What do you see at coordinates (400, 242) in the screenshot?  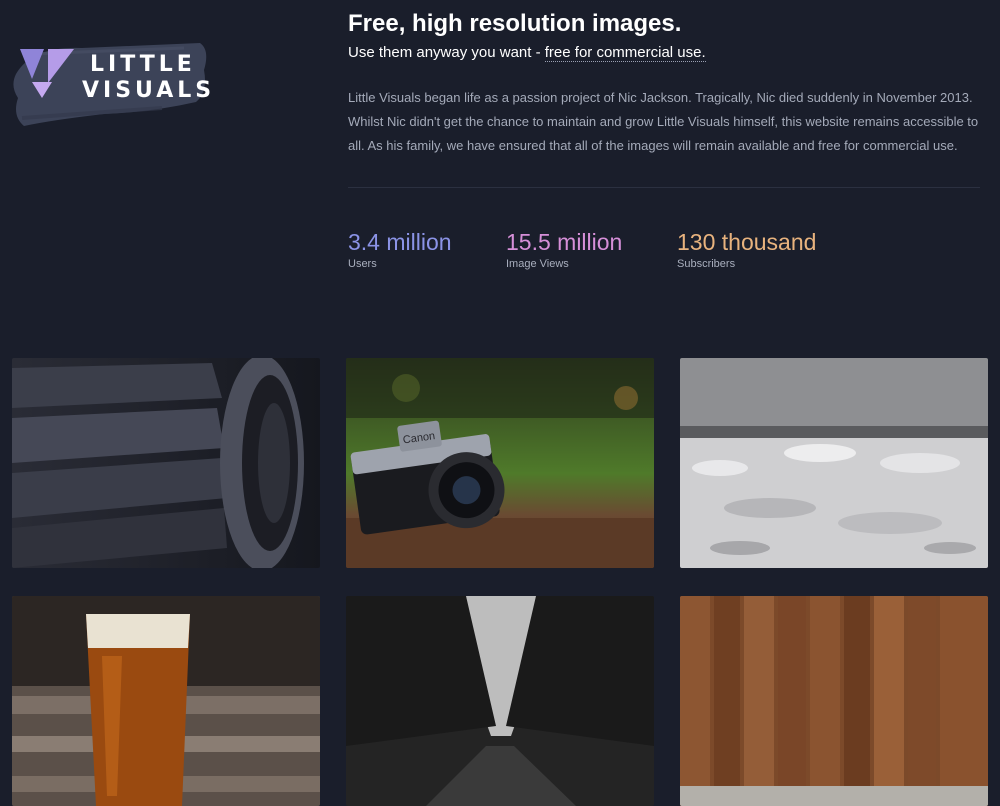 I see `stat-value: 3.4 million` at bounding box center [400, 242].